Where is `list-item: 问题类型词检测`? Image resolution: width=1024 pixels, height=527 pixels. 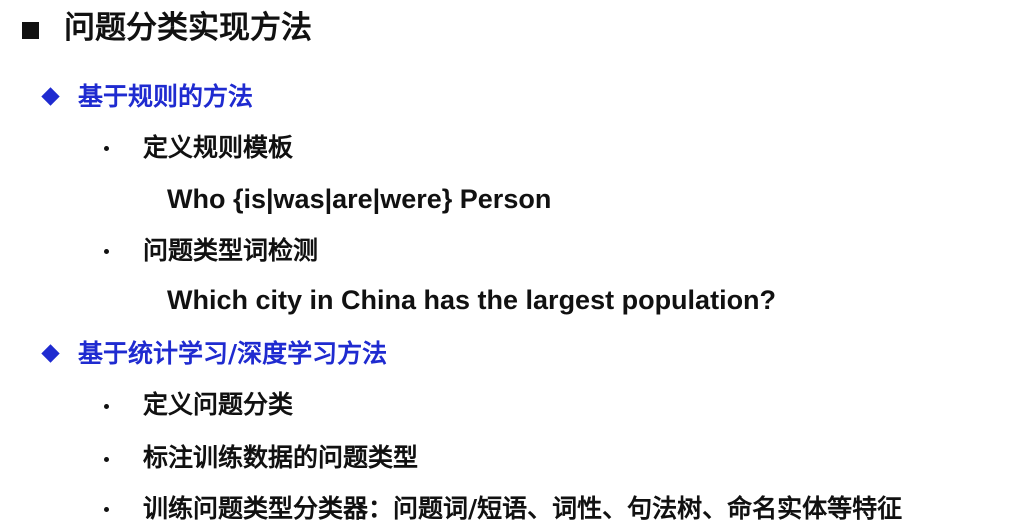
list-item: 问题类型词检测 is located at coordinates (231, 250).